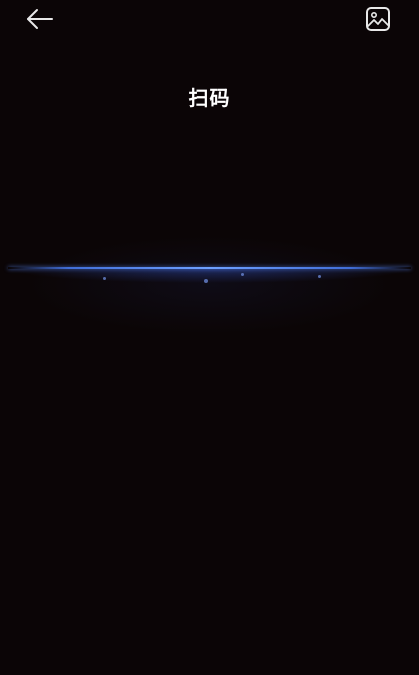 This screenshot has width=419, height=675. I want to click on page-title: 扫码, so click(209, 98).